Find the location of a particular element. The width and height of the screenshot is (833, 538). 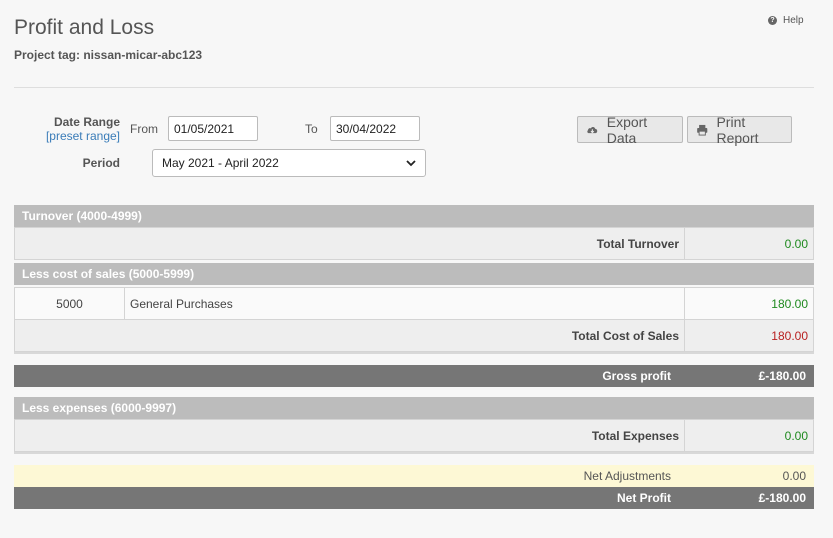

from-date-input is located at coordinates (213, 128).